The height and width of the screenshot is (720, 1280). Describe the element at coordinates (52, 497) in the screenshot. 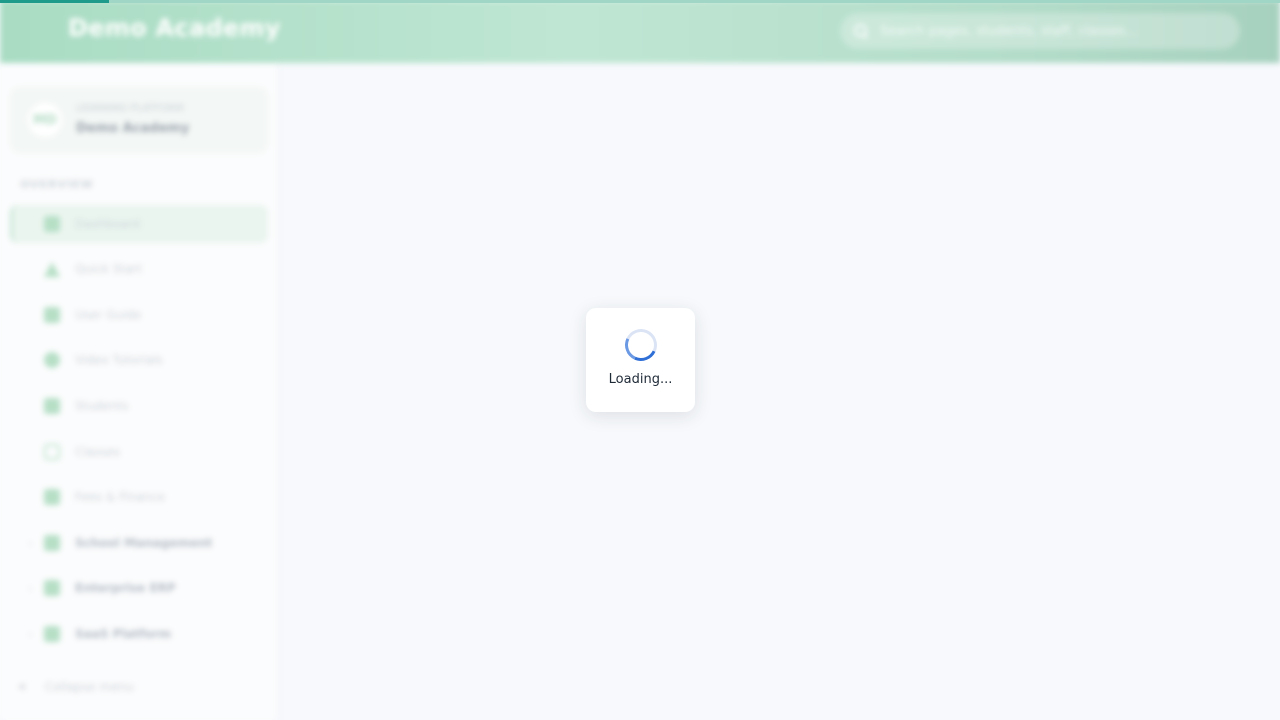

I see `finance-icon` at that location.